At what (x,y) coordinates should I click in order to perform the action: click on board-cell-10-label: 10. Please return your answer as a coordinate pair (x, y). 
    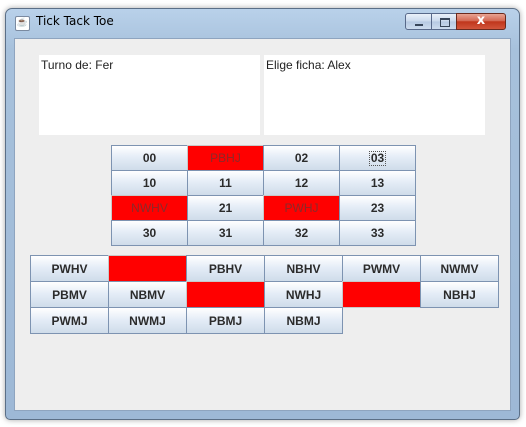
    Looking at the image, I should click on (149, 183).